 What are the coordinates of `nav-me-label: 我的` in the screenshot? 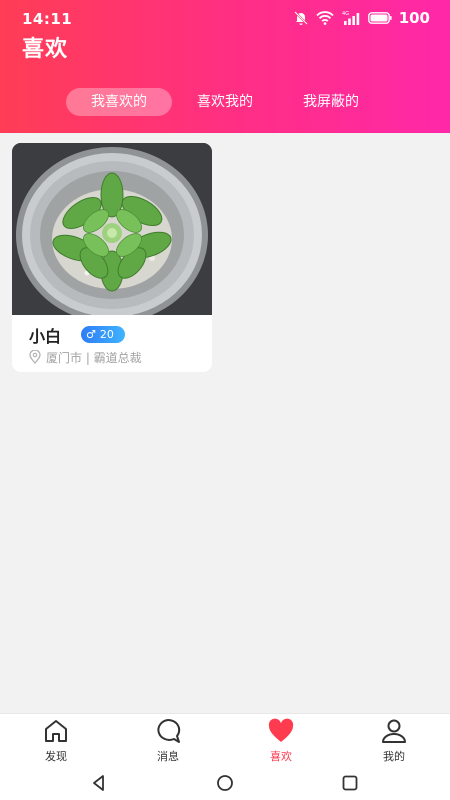 It's located at (394, 756).